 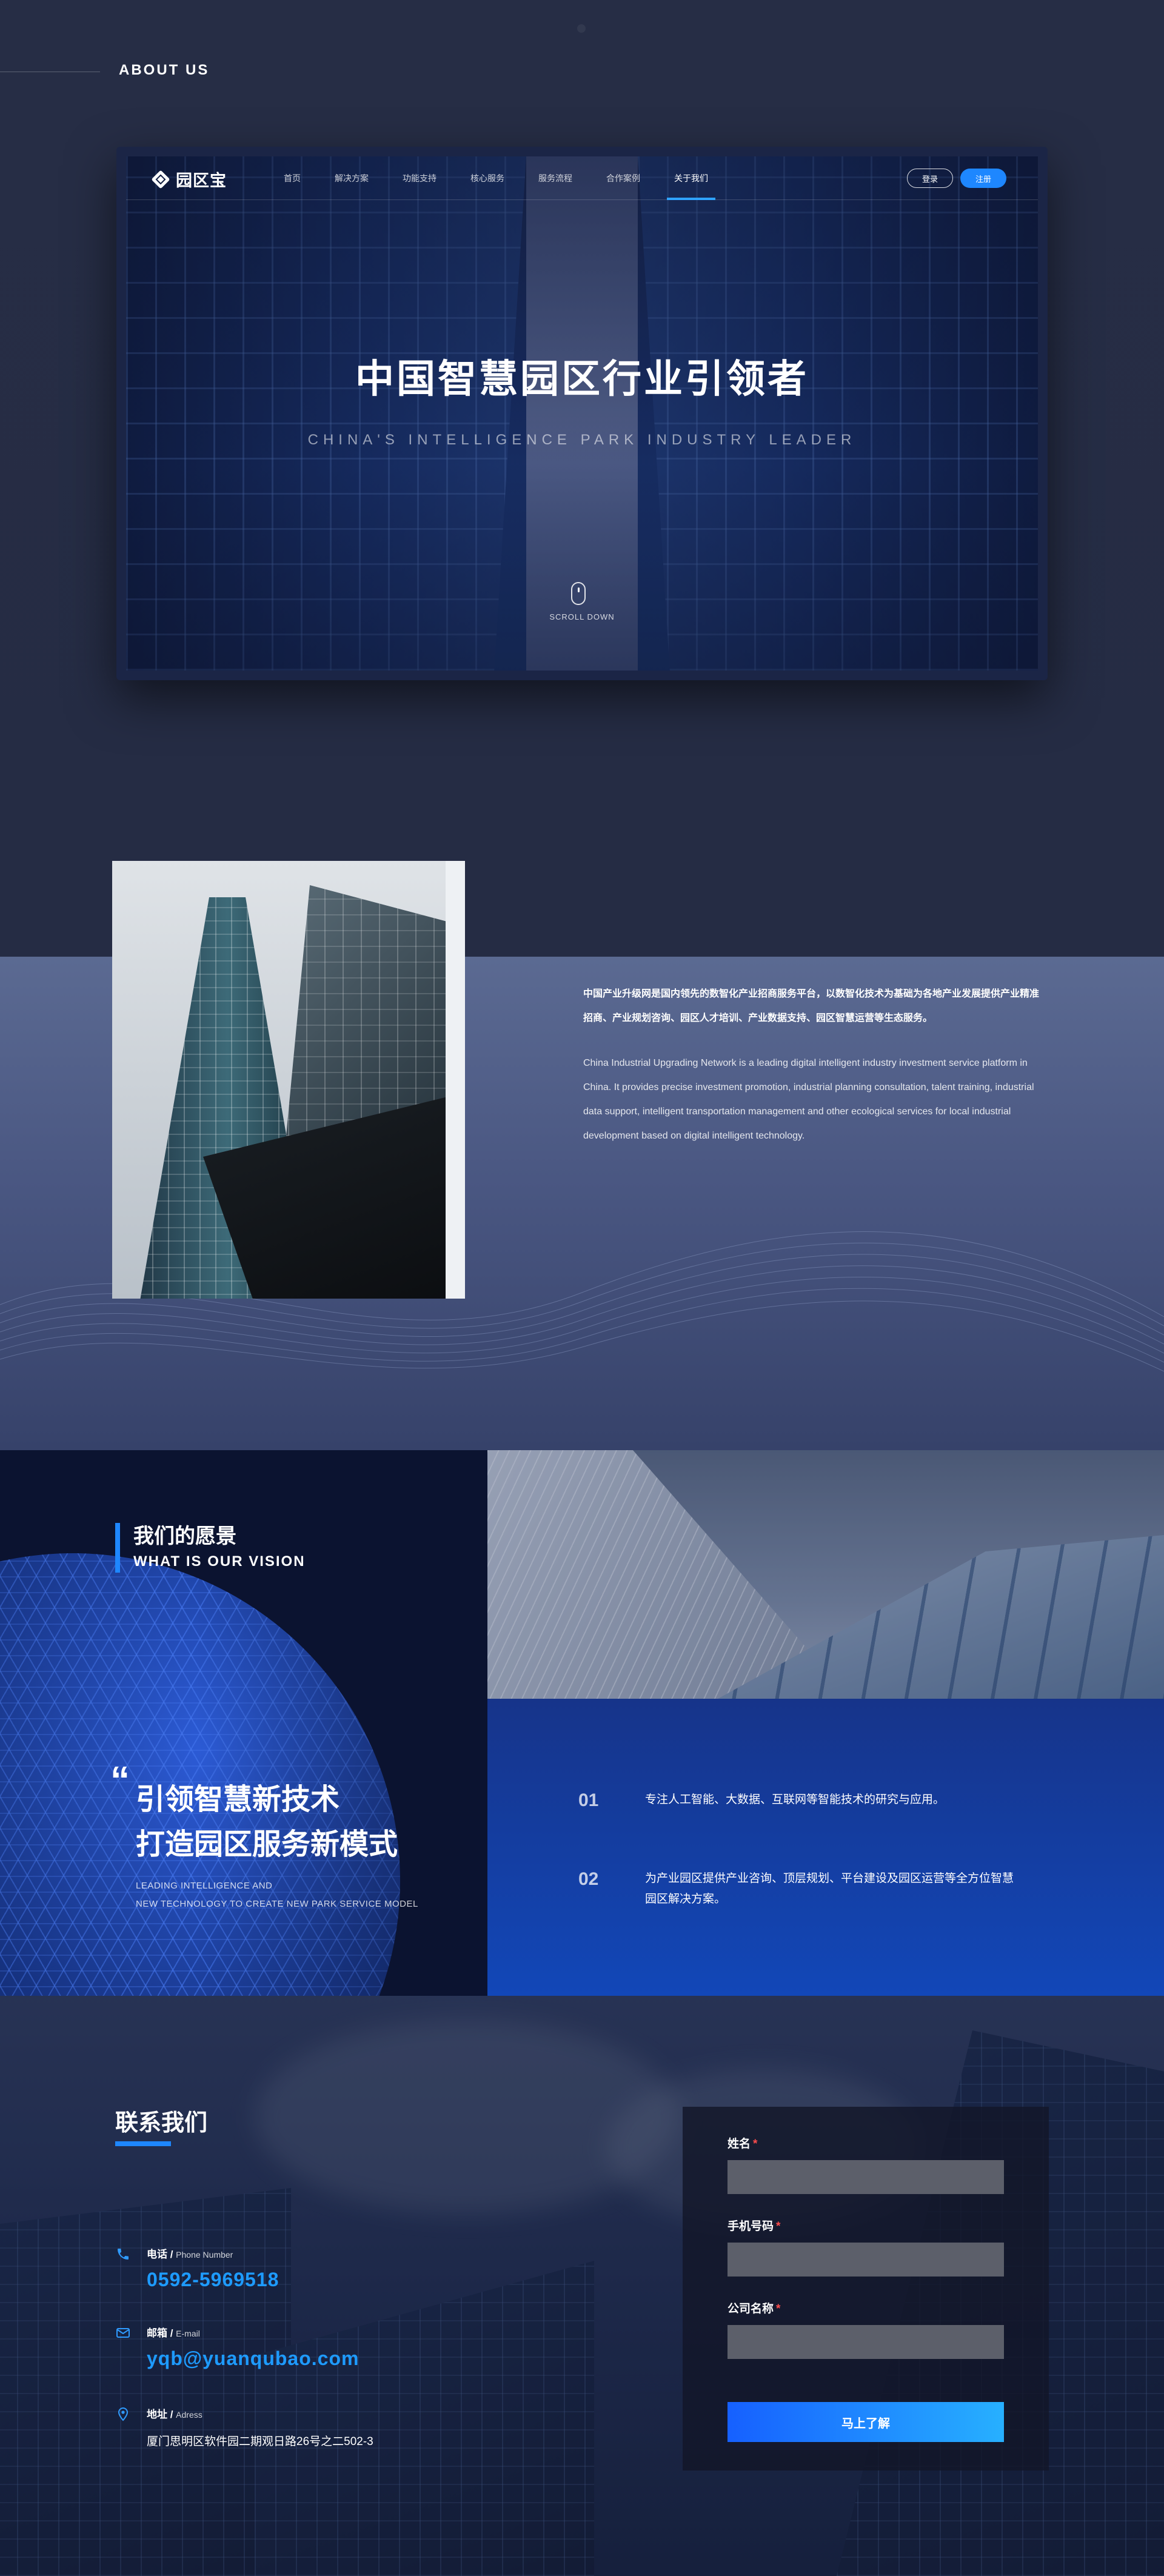 What do you see at coordinates (581, 28) in the screenshot?
I see `decorative-dot` at bounding box center [581, 28].